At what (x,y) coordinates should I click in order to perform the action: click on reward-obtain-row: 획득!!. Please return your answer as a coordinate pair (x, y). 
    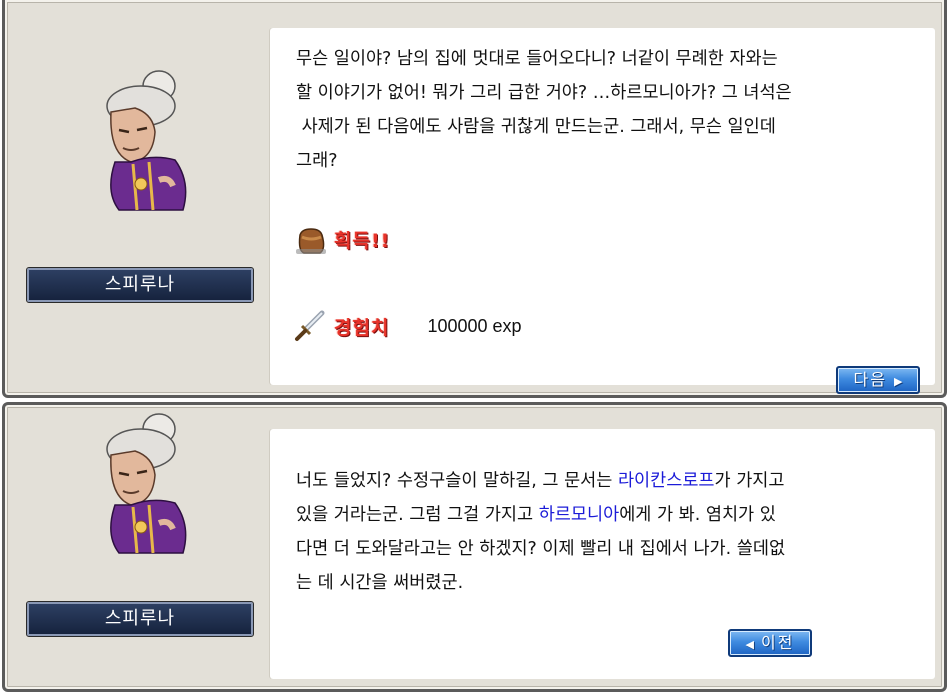
    Looking at the image, I should click on (342, 239).